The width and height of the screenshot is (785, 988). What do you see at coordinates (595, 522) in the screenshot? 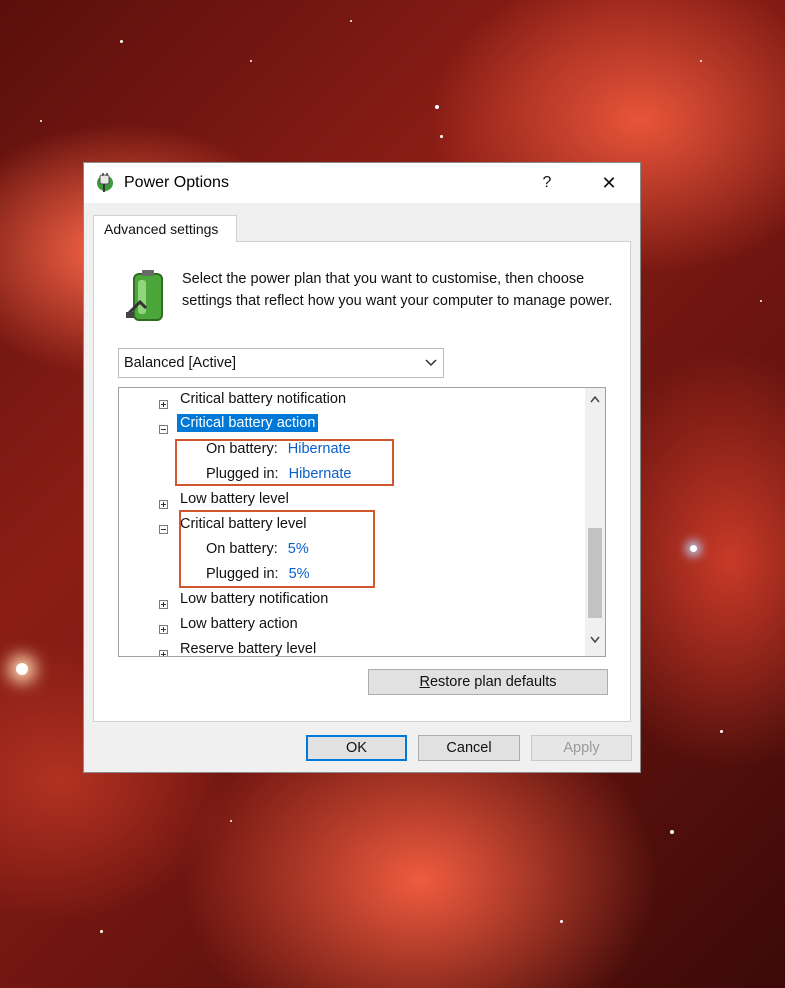
I see `tree-scrollbar` at bounding box center [595, 522].